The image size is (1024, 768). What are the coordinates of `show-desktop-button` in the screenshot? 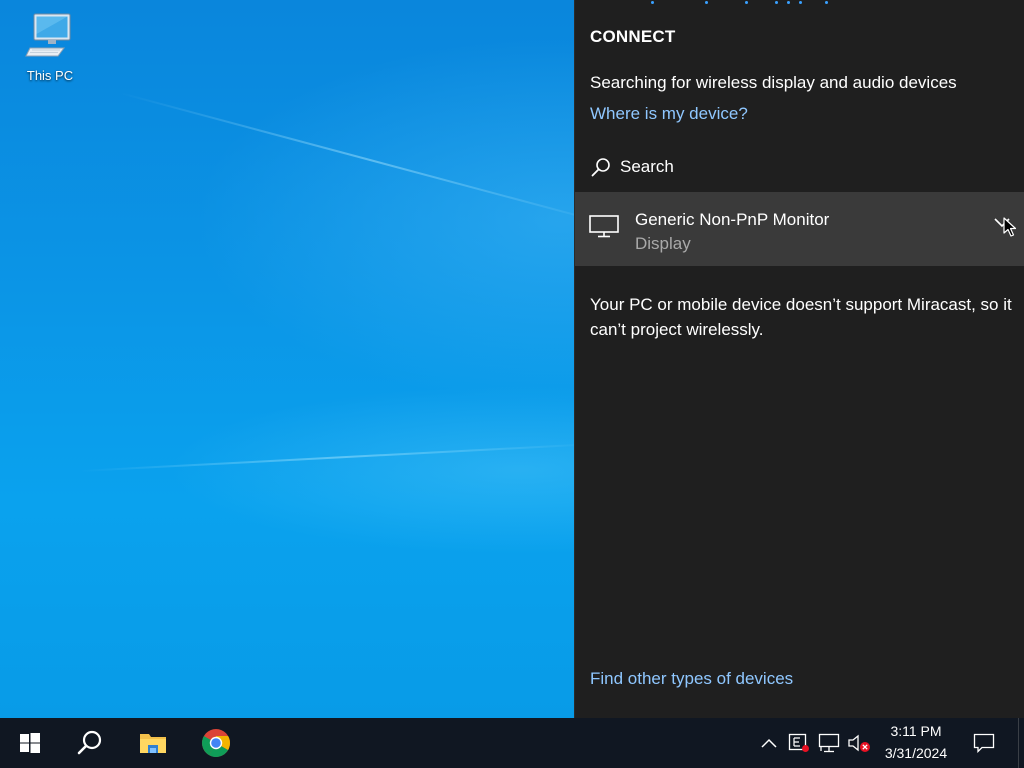 It's located at (1021, 743).